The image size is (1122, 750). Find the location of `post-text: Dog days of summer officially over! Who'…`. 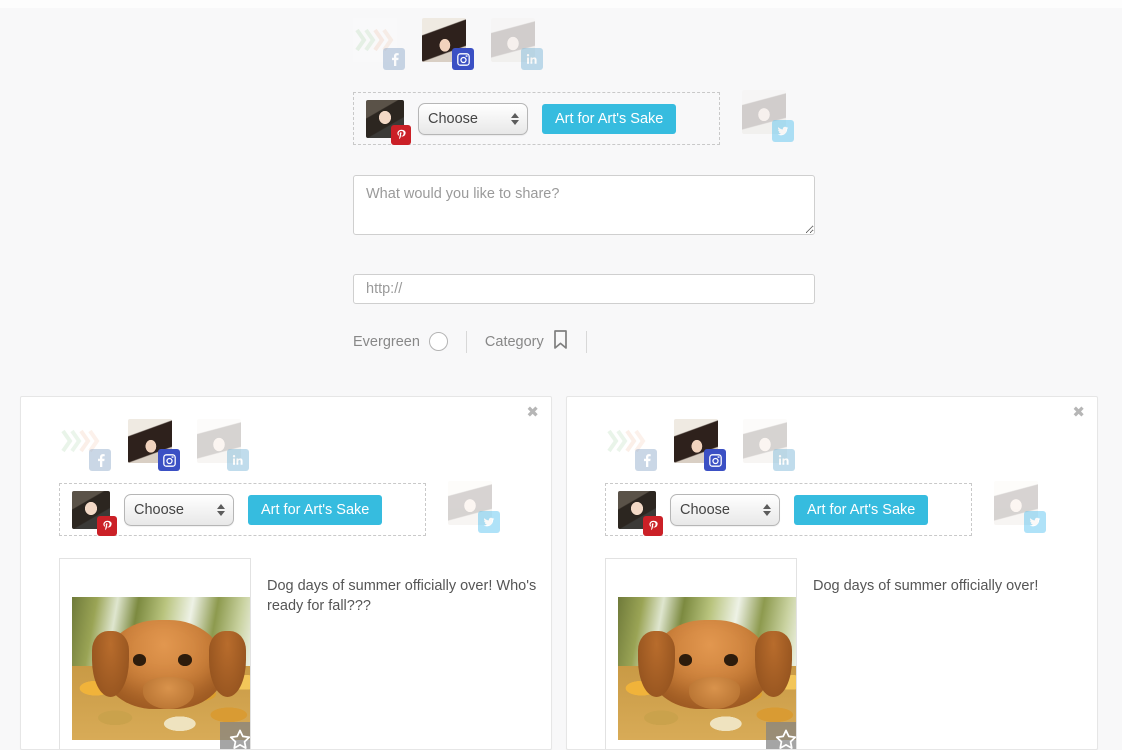

post-text: Dog days of summer officially over! Who'… is located at coordinates (401, 596).